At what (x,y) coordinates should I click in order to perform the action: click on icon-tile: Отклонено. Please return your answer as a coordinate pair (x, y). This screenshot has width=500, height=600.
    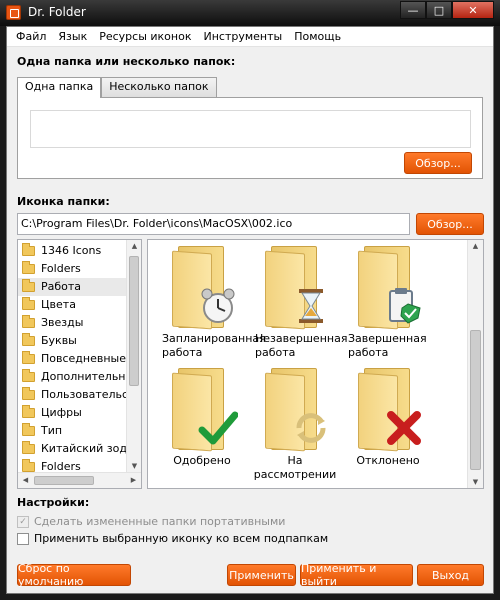
    Looking at the image, I should click on (388, 418).